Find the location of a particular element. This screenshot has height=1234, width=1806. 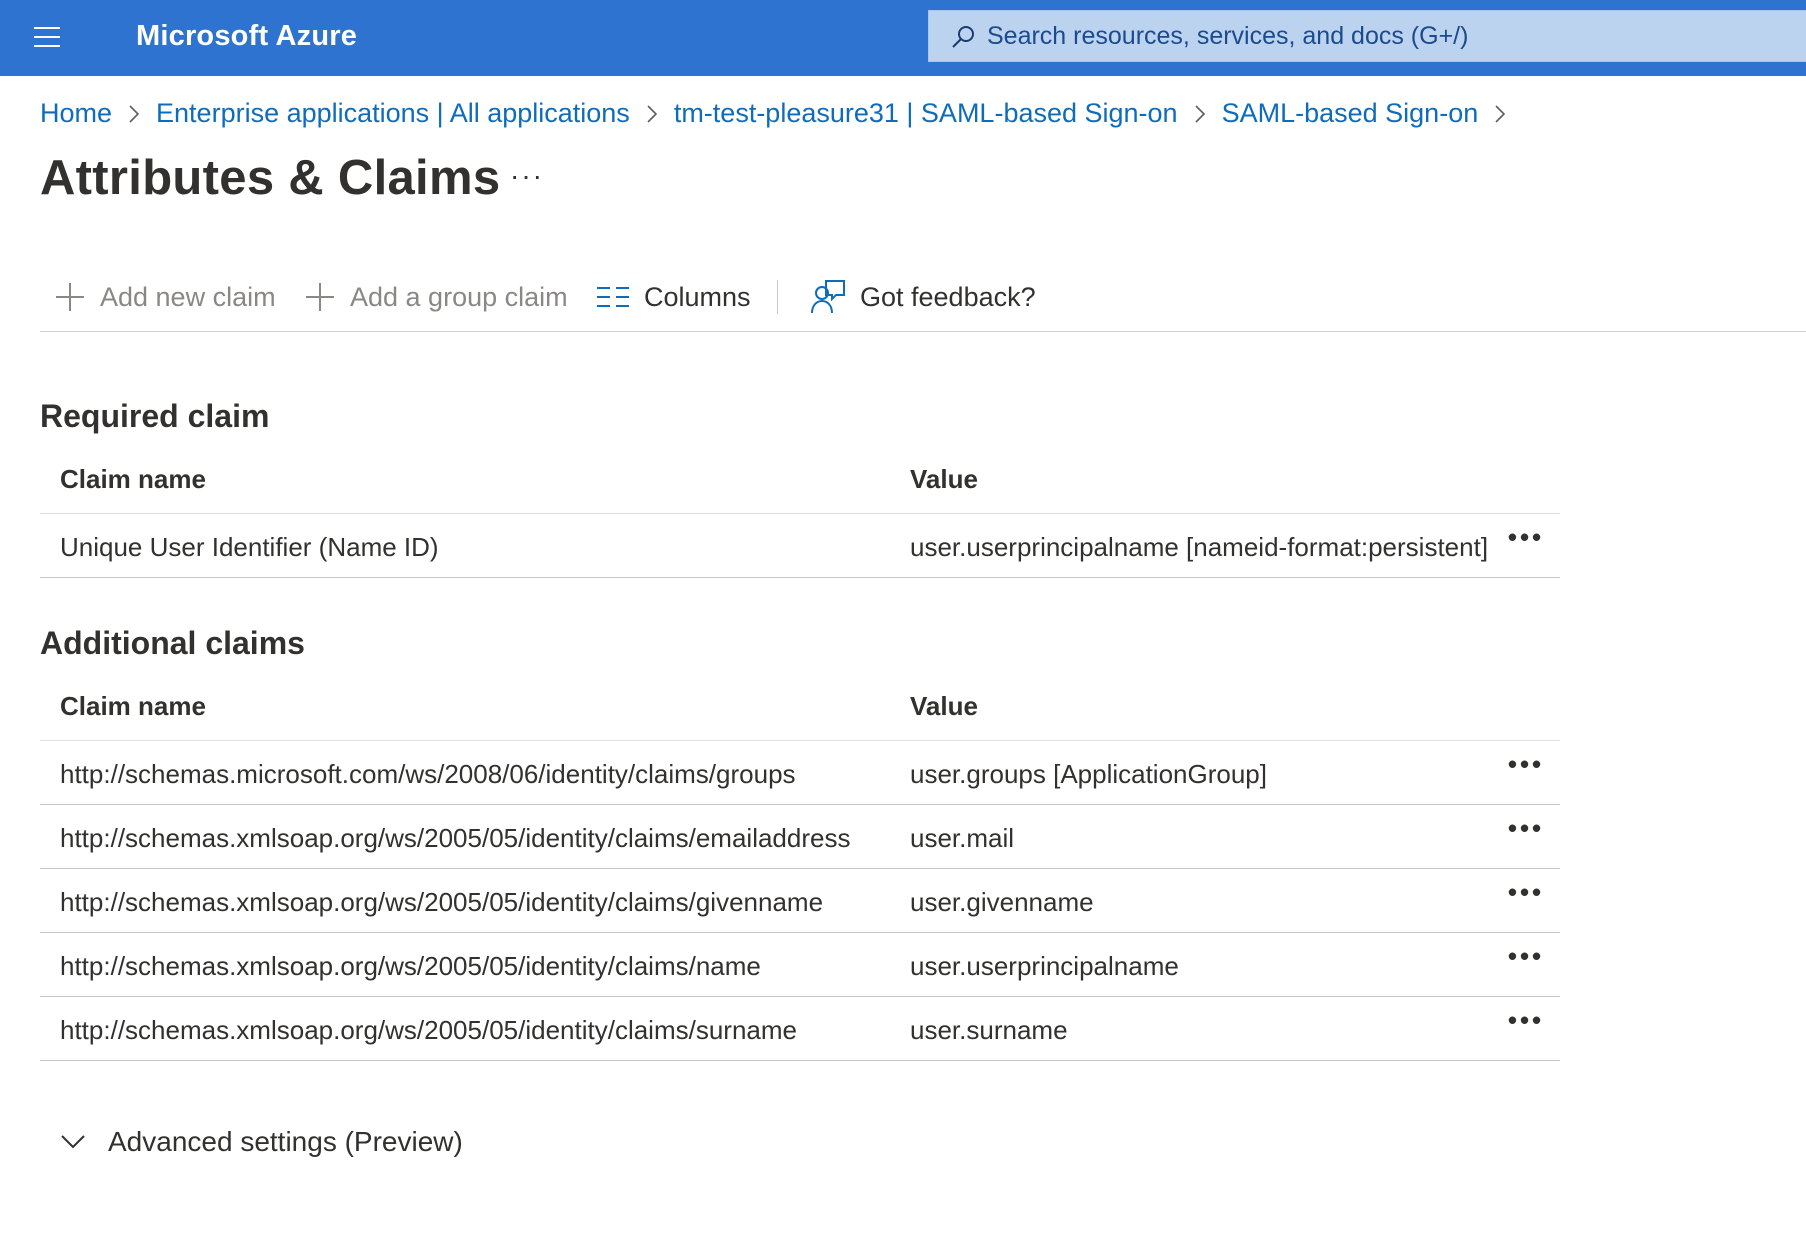

page-more-button: ··· is located at coordinates (527, 176).